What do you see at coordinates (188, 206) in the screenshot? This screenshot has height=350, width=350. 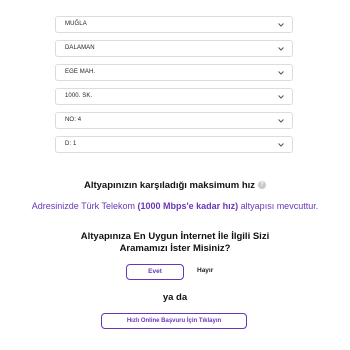 I see `availability-speed: (1000 Mbps'e kadar hız)` at bounding box center [188, 206].